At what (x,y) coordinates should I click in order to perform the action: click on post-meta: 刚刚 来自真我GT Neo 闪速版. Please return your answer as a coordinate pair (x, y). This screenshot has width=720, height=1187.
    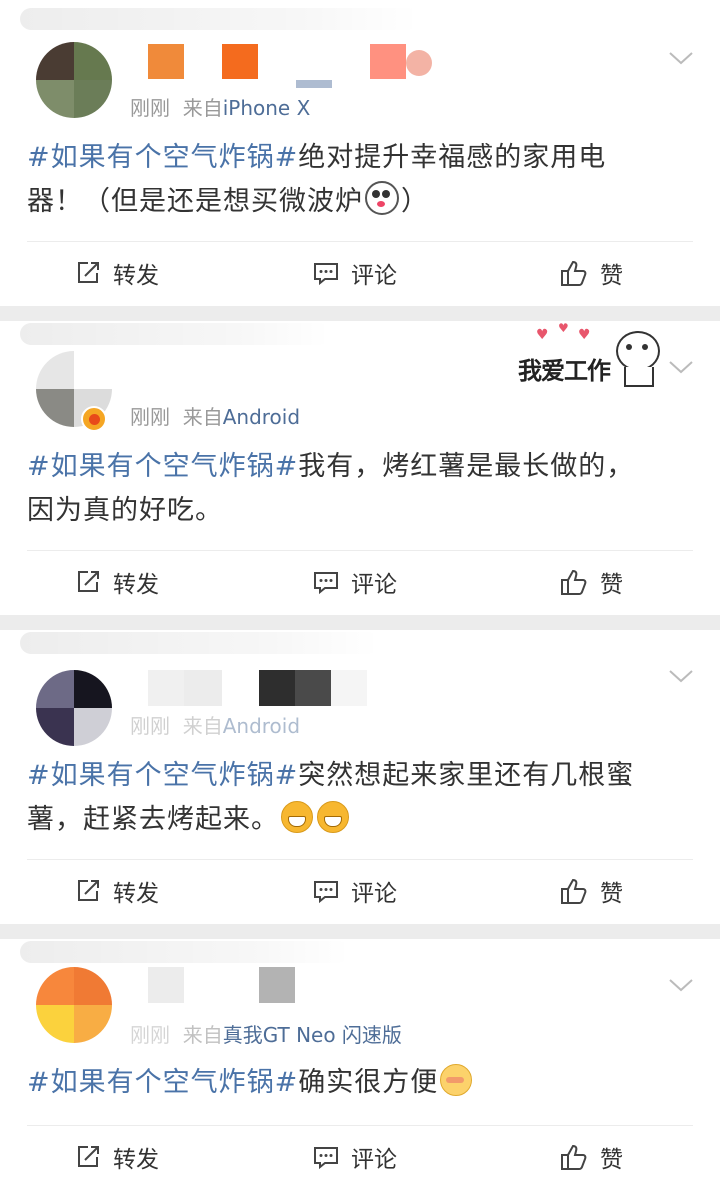
    Looking at the image, I should click on (266, 1033).